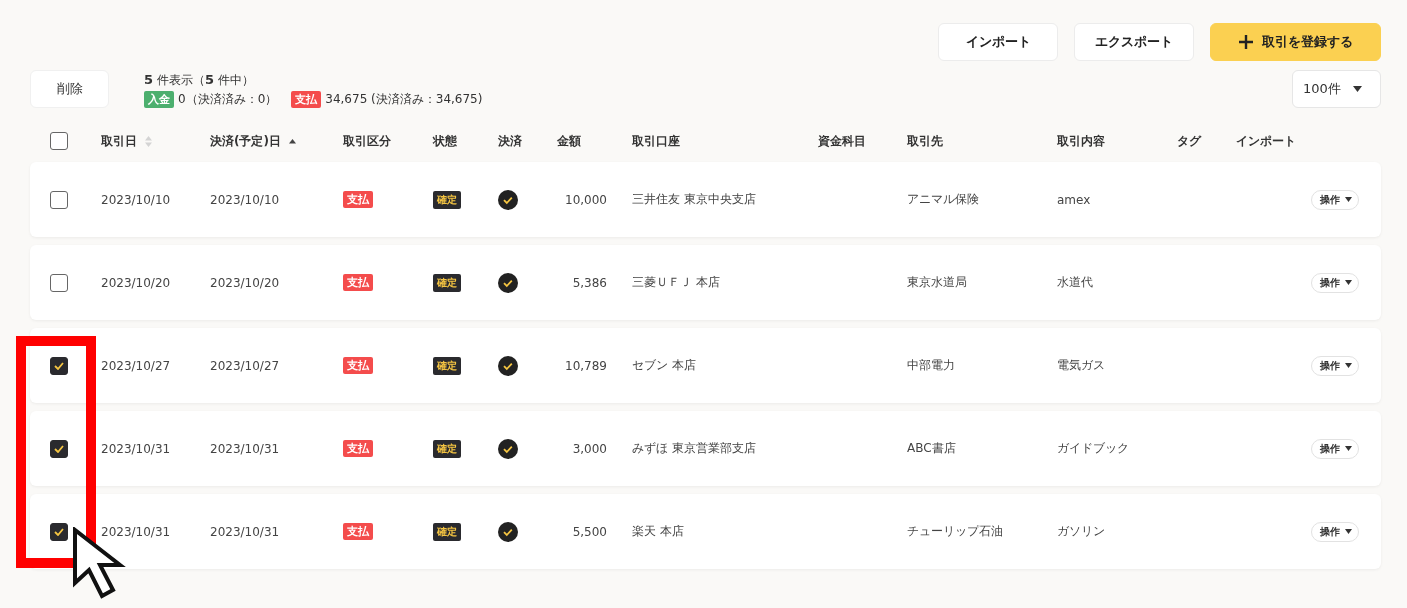 The height and width of the screenshot is (608, 1407). What do you see at coordinates (1075, 282) in the screenshot?
I see `content-cell: 水道代` at bounding box center [1075, 282].